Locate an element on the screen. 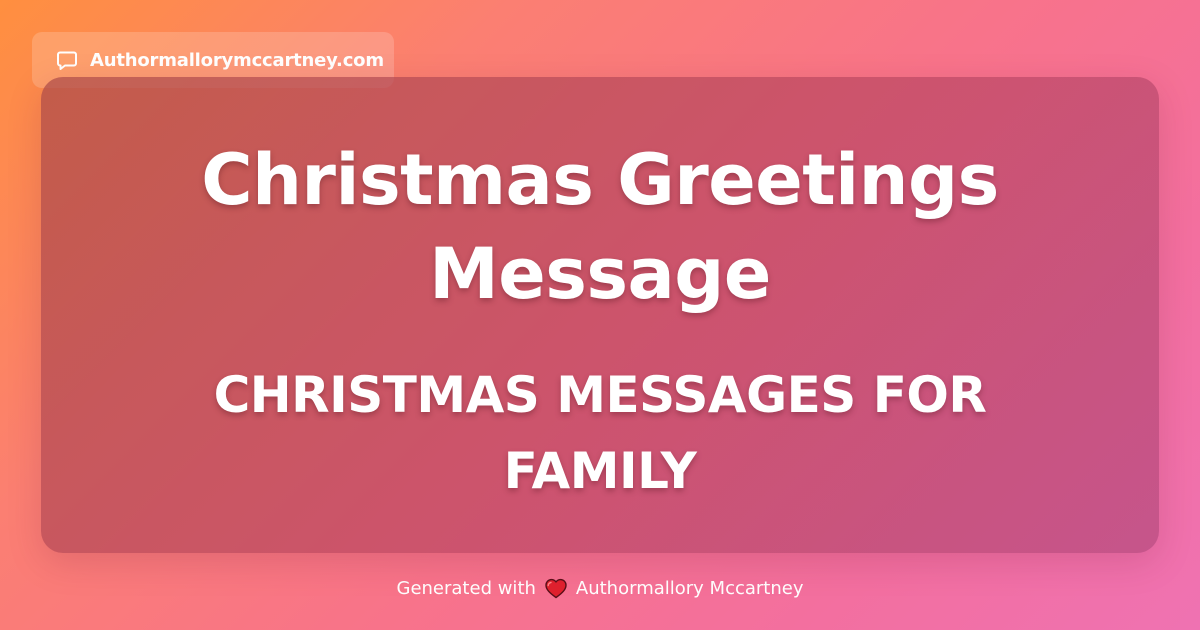  footer-brand: Authormallory Mccartney is located at coordinates (689, 588).